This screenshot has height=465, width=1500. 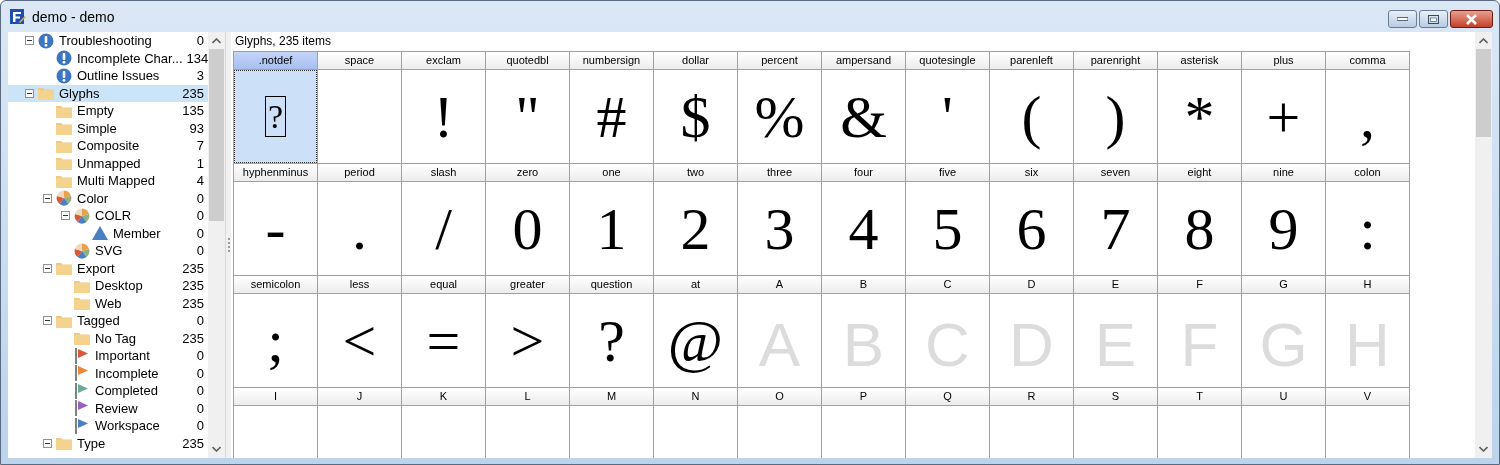 I want to click on glyph-cell: less <, so click(x=360, y=332).